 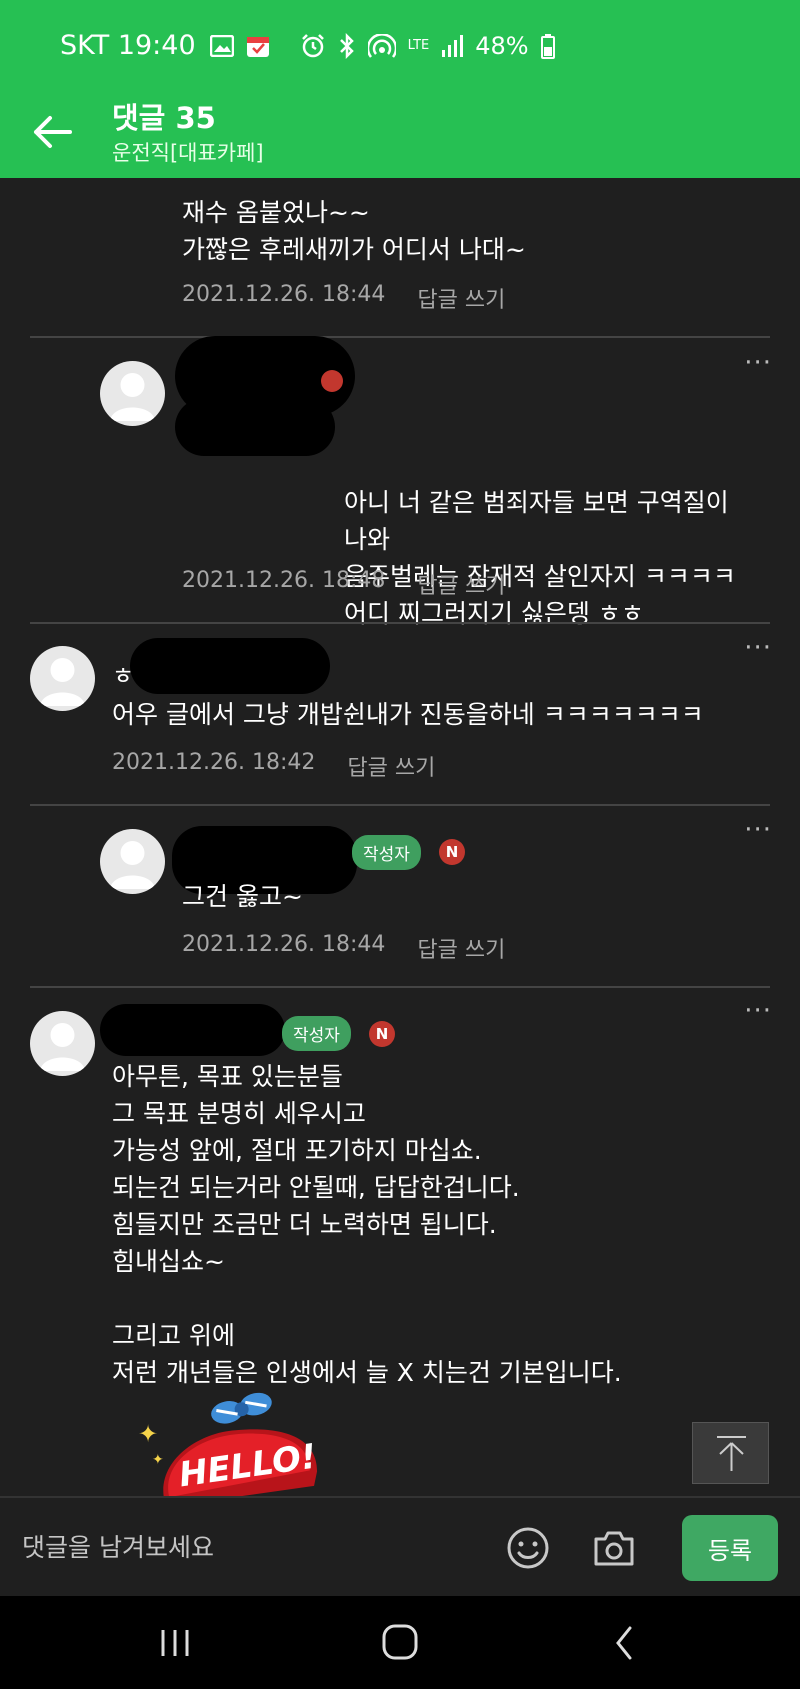 I want to click on home-button, so click(x=400, y=1643).